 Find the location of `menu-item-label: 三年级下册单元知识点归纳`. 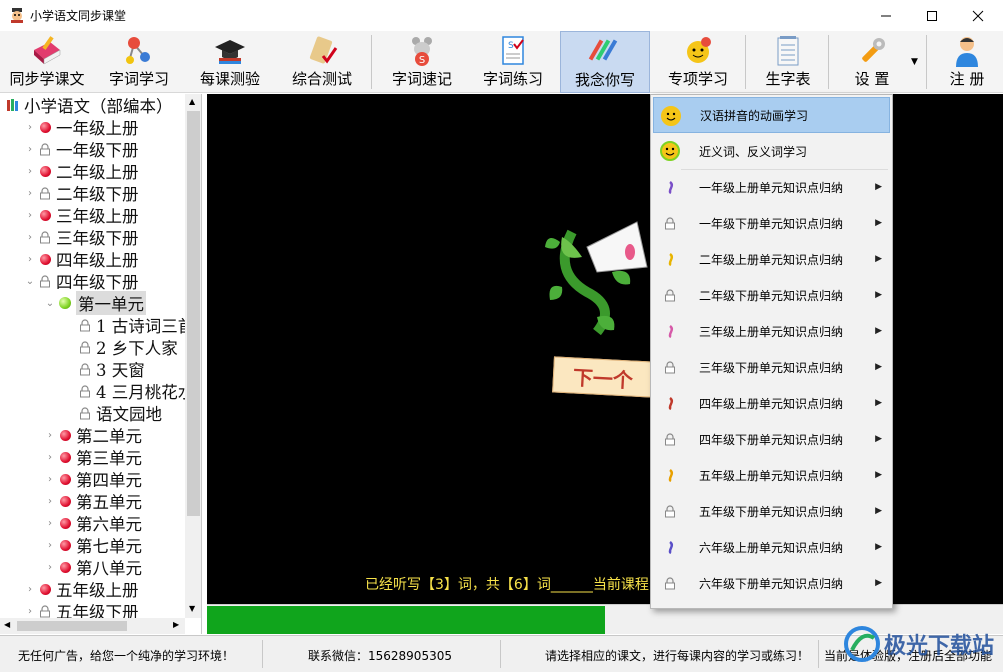

menu-item-label: 三年级下册单元知识点归纳 is located at coordinates (771, 367).